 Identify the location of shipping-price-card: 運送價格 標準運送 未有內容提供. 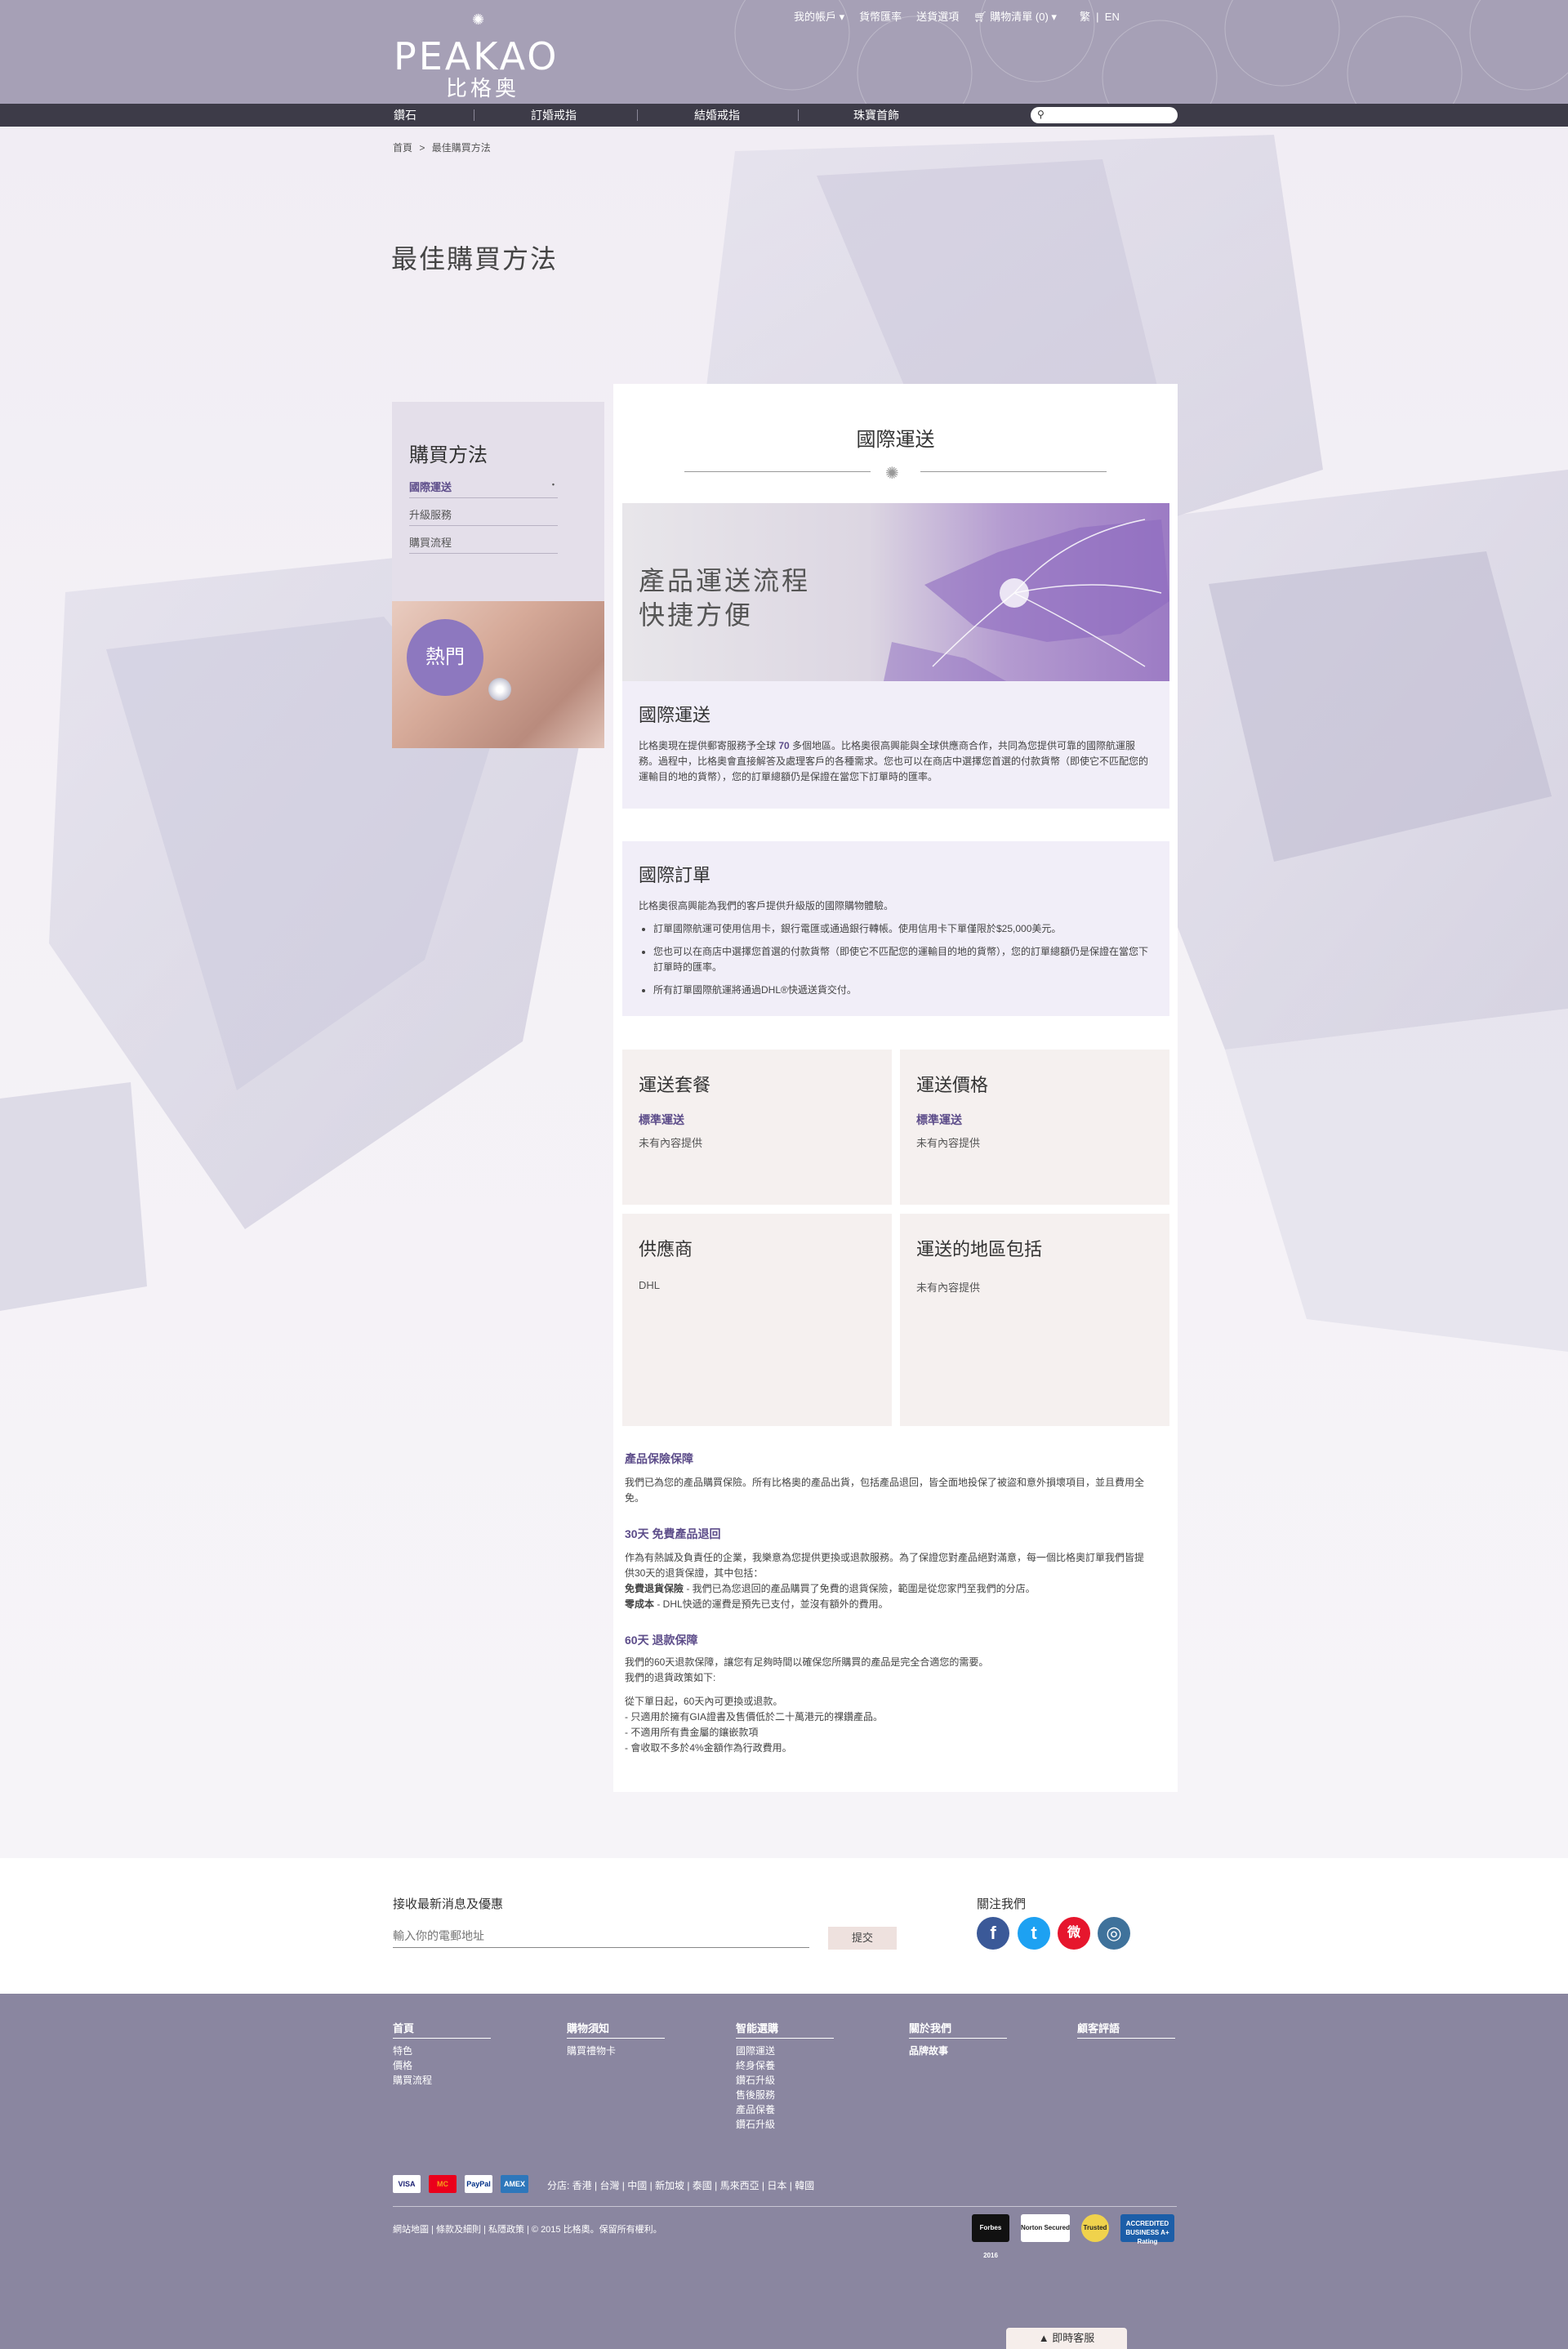
(1034, 1127).